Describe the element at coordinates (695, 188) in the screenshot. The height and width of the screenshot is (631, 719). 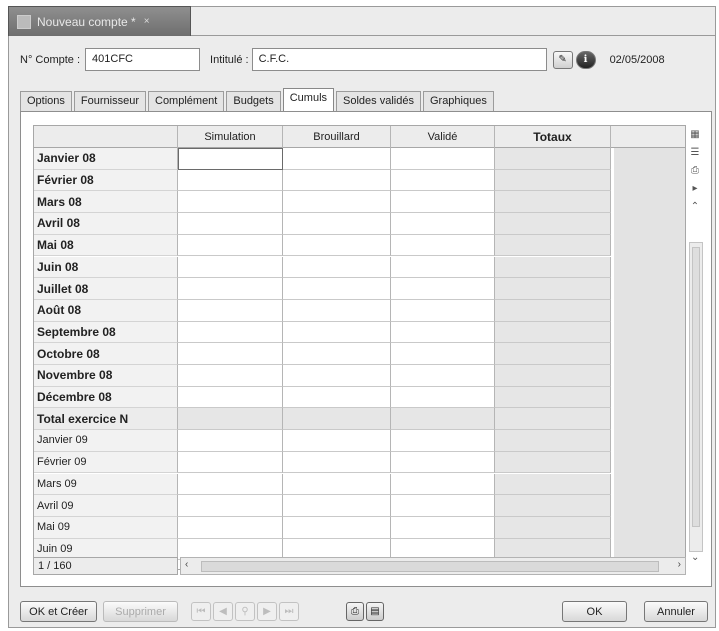
I see `arrow-right-icon: ▸` at that location.